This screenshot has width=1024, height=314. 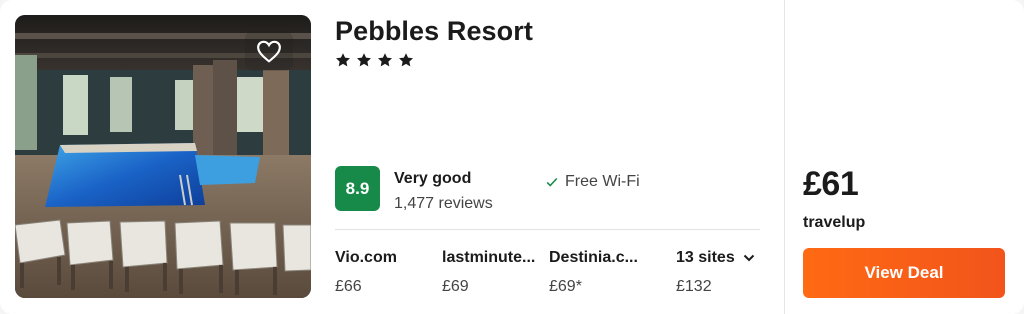 What do you see at coordinates (904, 273) in the screenshot?
I see `view-deal-button: View Deal` at bounding box center [904, 273].